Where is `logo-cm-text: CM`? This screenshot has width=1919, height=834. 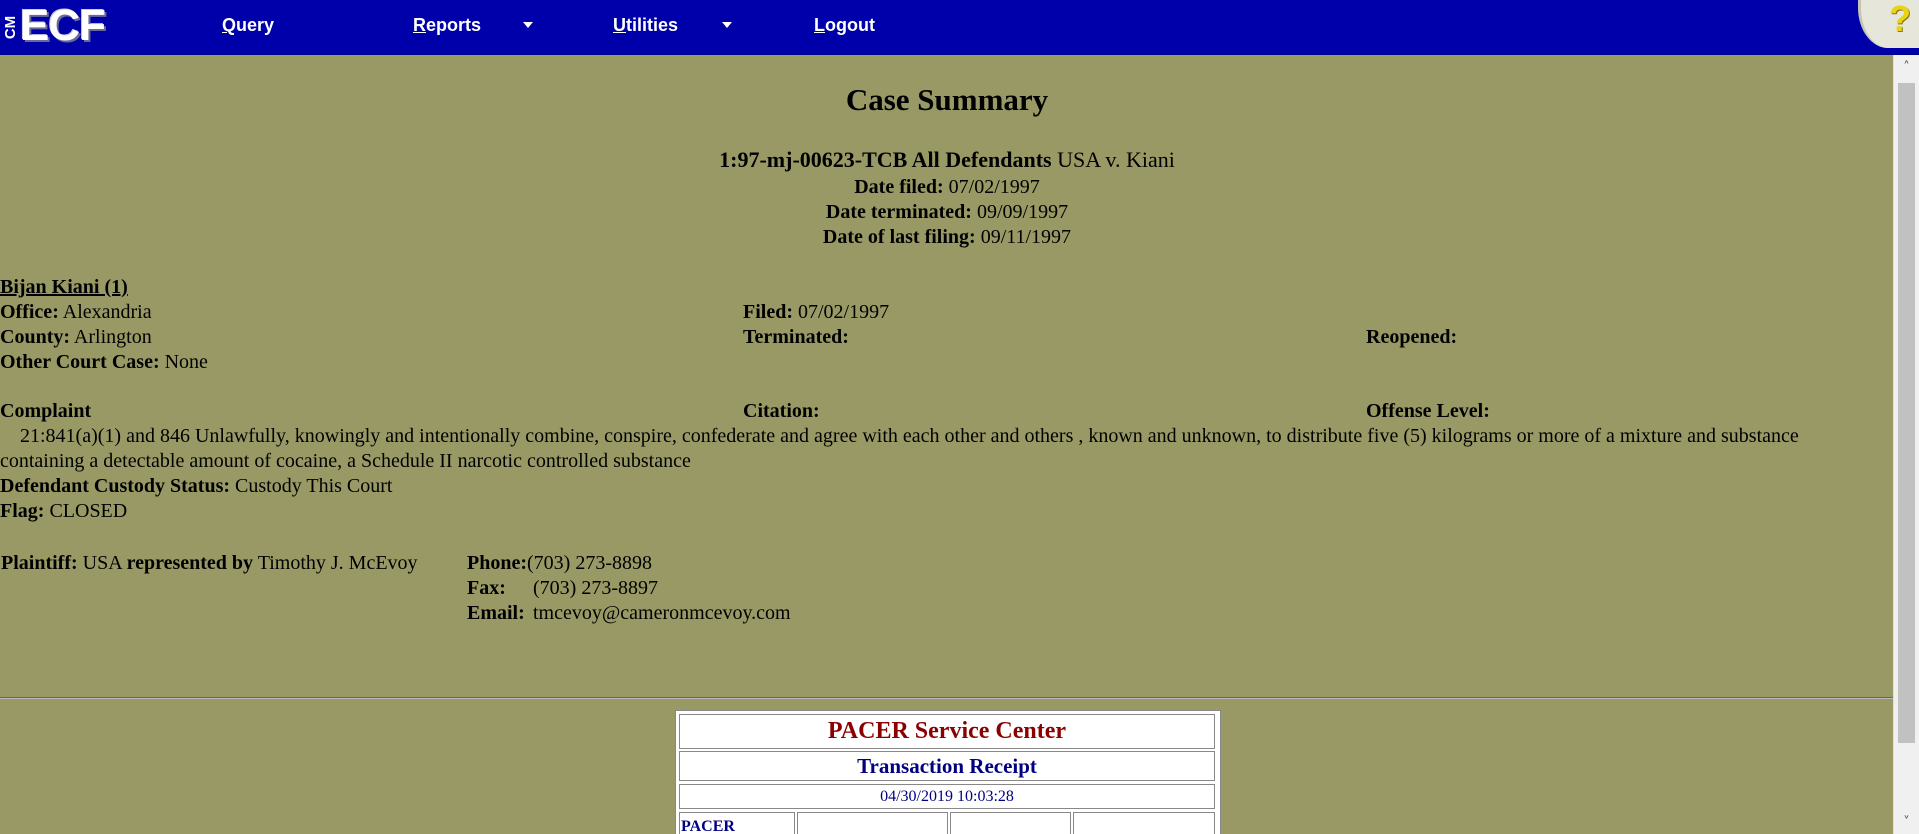 logo-cm-text: CM is located at coordinates (11, 27).